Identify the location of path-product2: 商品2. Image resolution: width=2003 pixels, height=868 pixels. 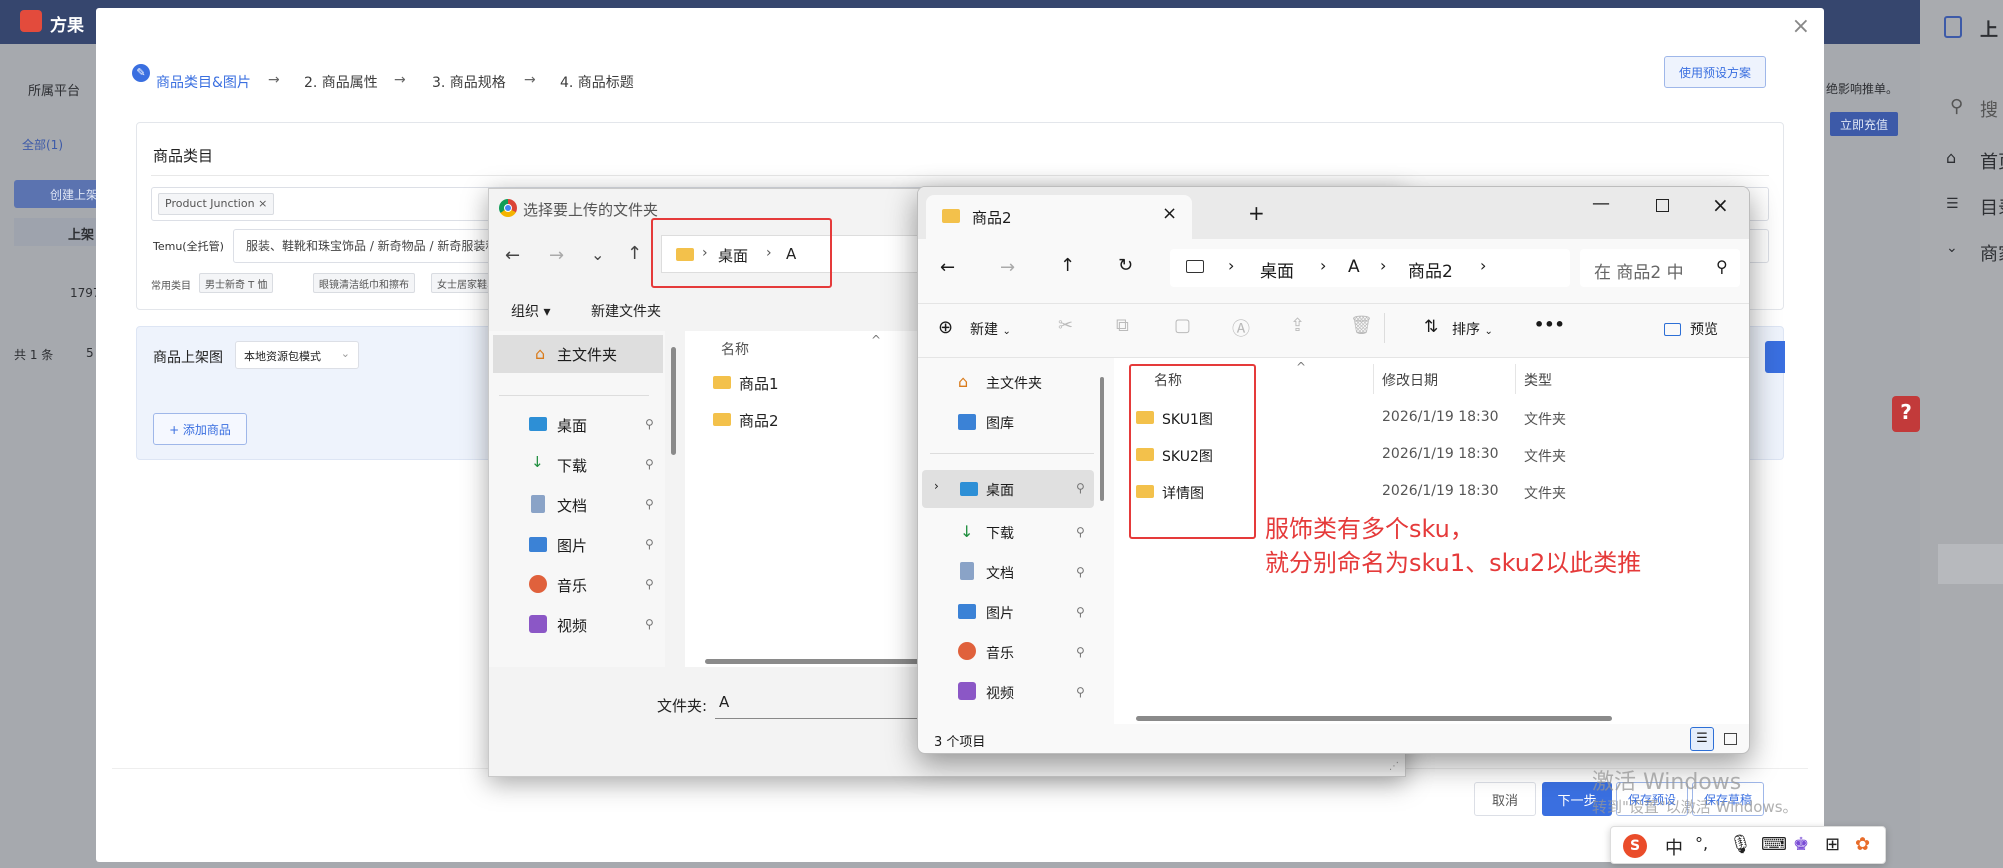
(1430, 269).